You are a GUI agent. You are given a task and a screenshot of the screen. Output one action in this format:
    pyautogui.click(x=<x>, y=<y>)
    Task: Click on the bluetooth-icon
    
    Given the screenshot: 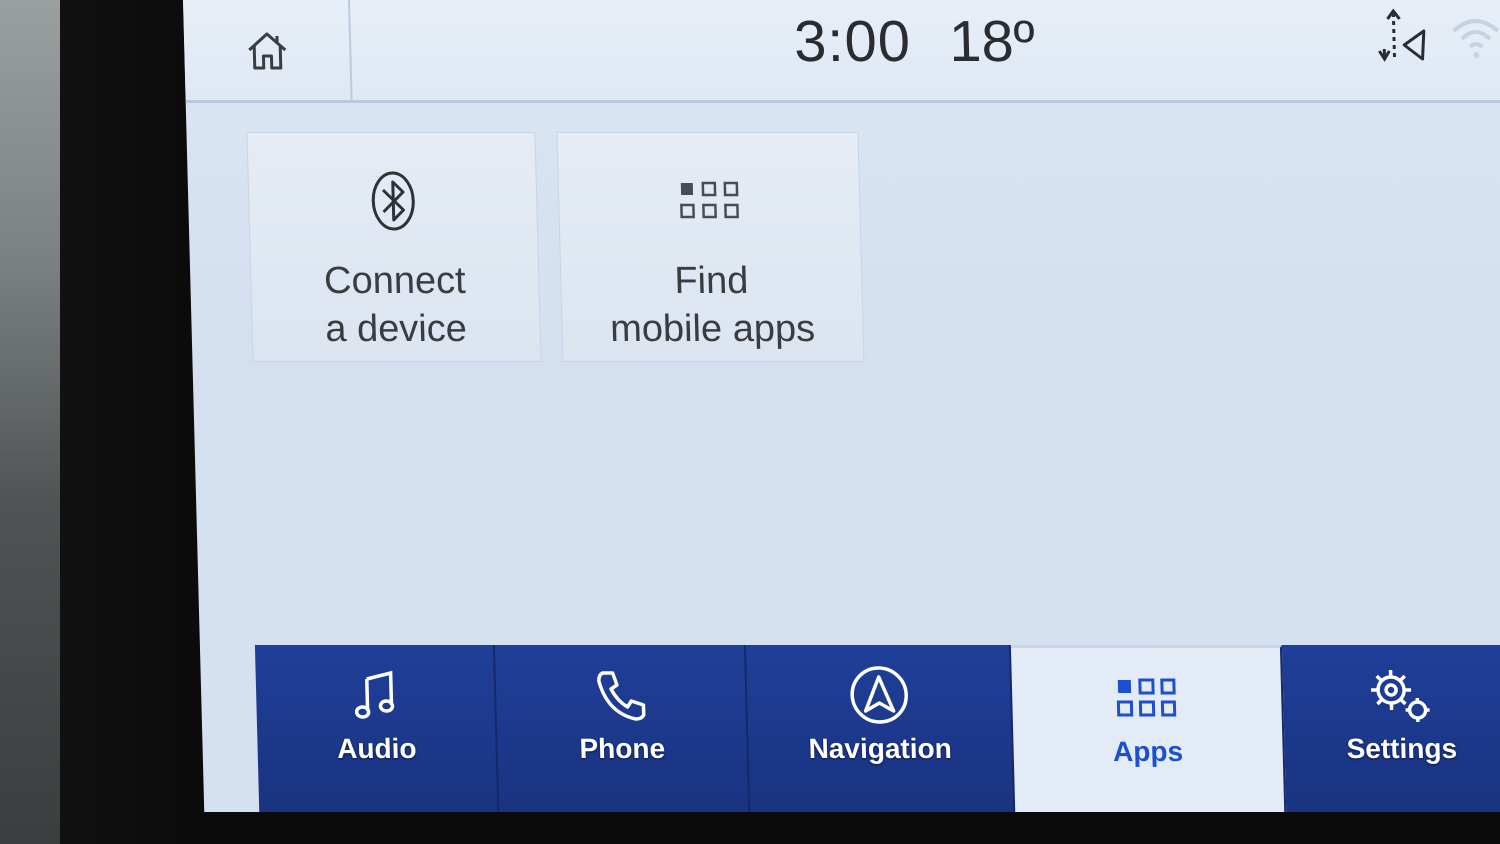 What is the action you would take?
    pyautogui.click(x=393, y=201)
    